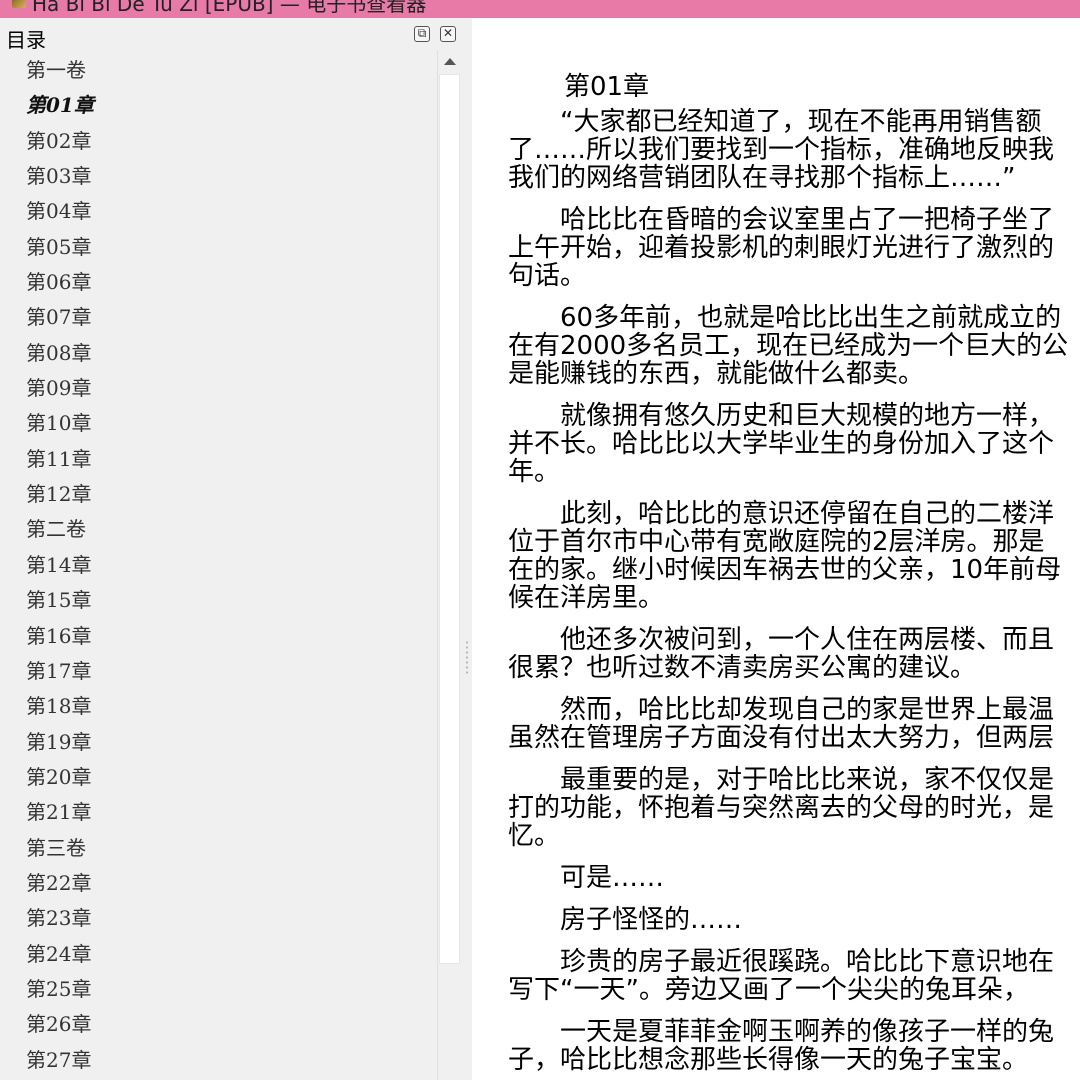 This screenshot has width=1080, height=1080. Describe the element at coordinates (534, 472) in the screenshot. I see `text-line: 年。` at that location.